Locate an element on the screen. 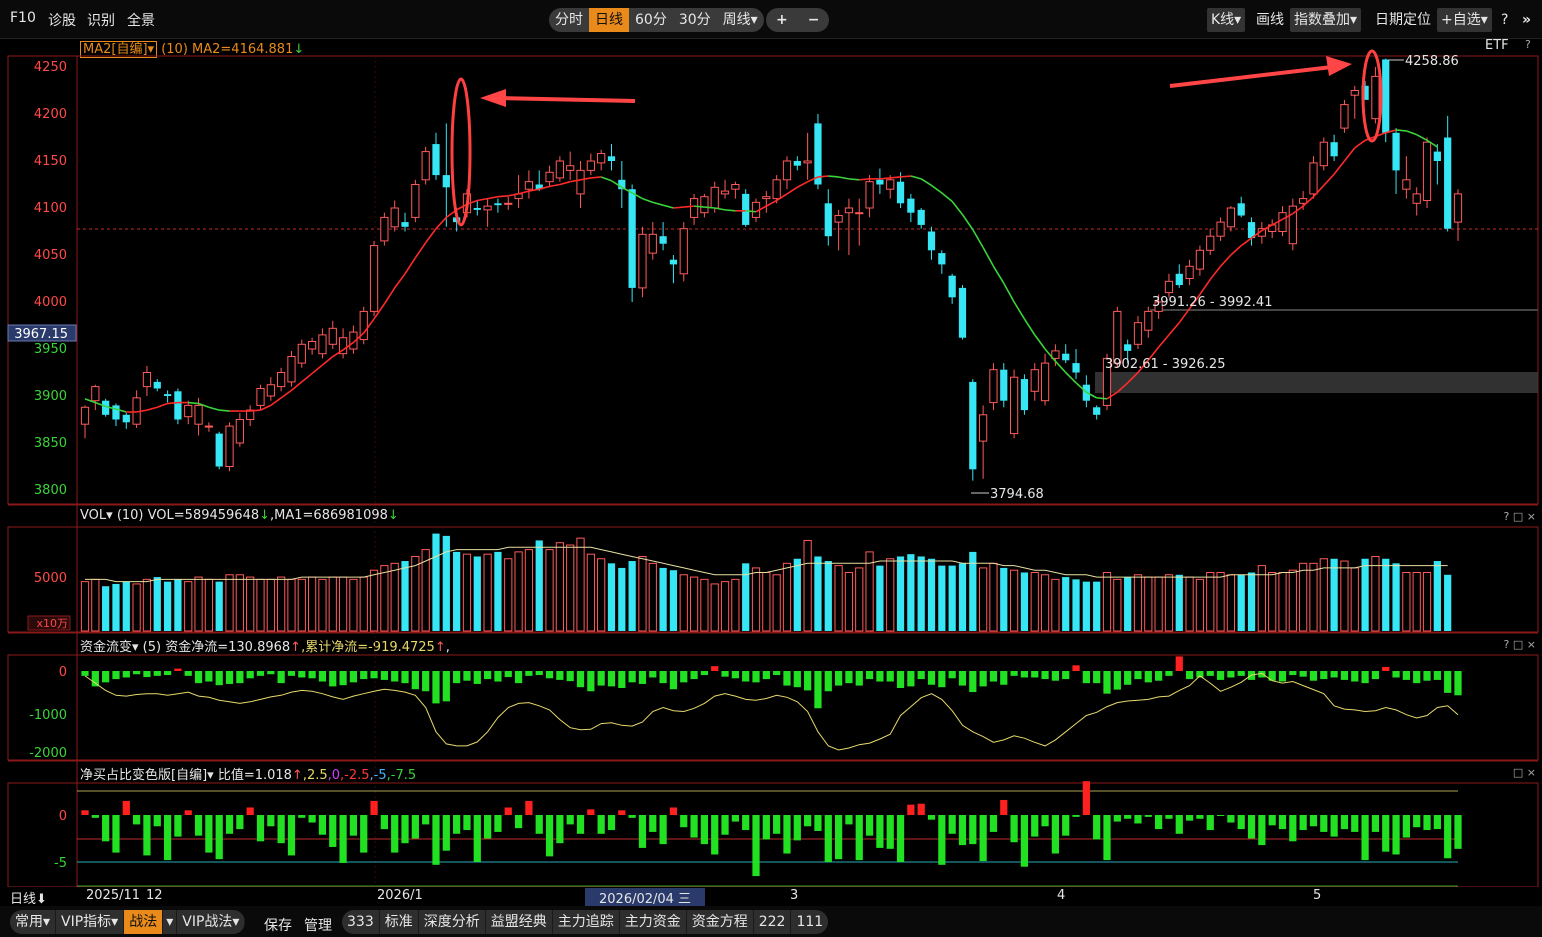 The image size is (1542, 937). fund-tick-2000: -2000 is located at coordinates (48, 753).